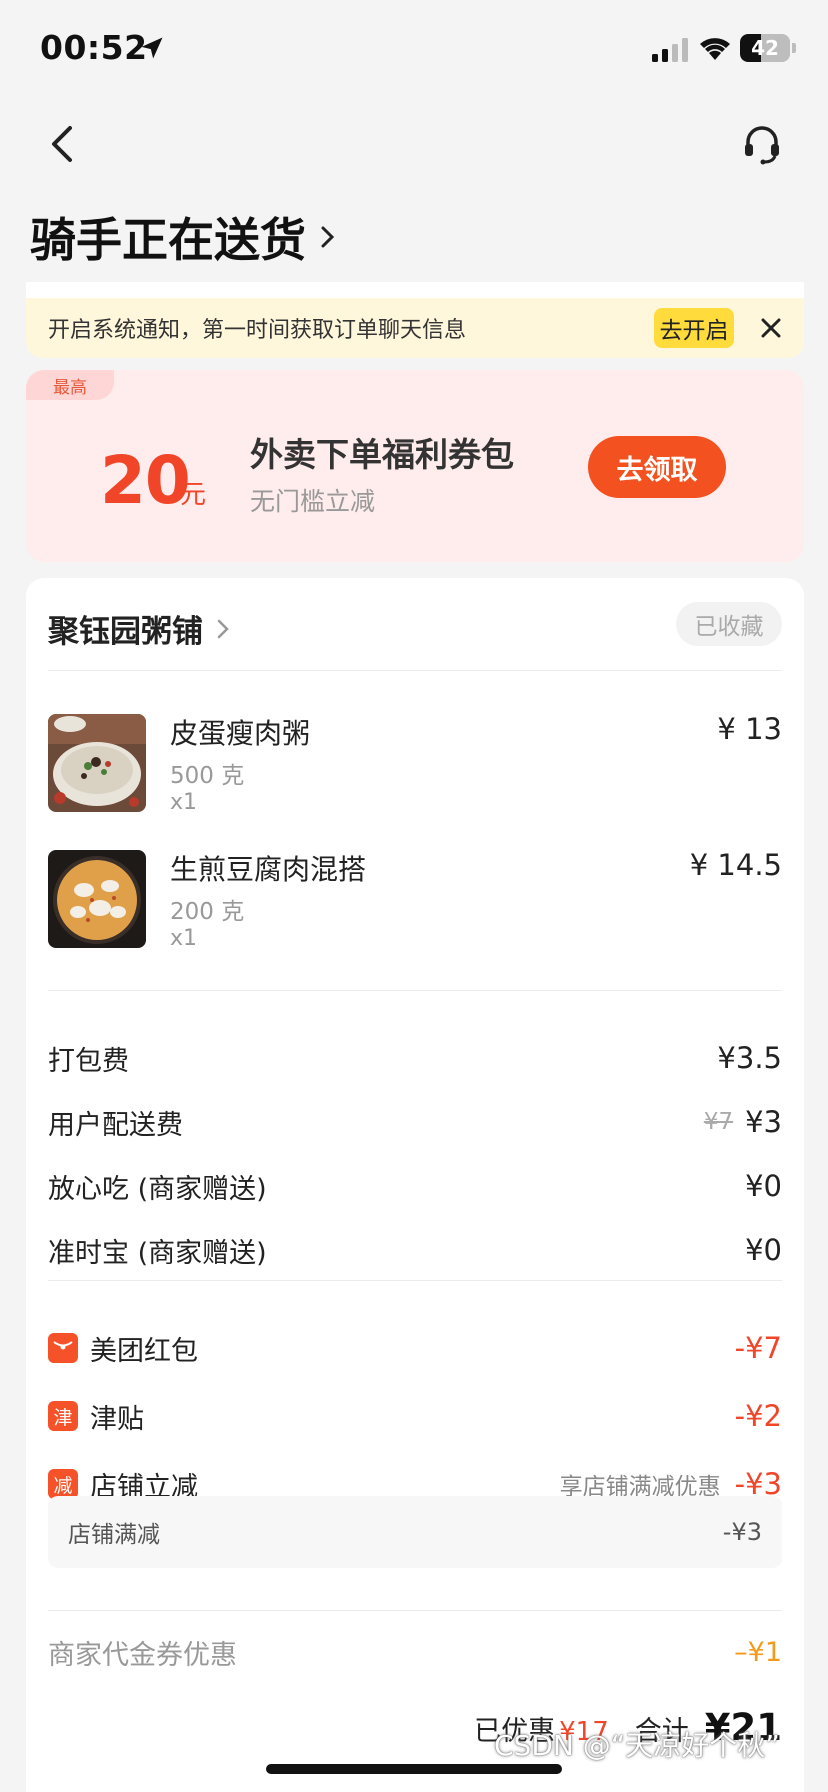  What do you see at coordinates (70, 385) in the screenshot?
I see `coupon-tag: 最高` at bounding box center [70, 385].